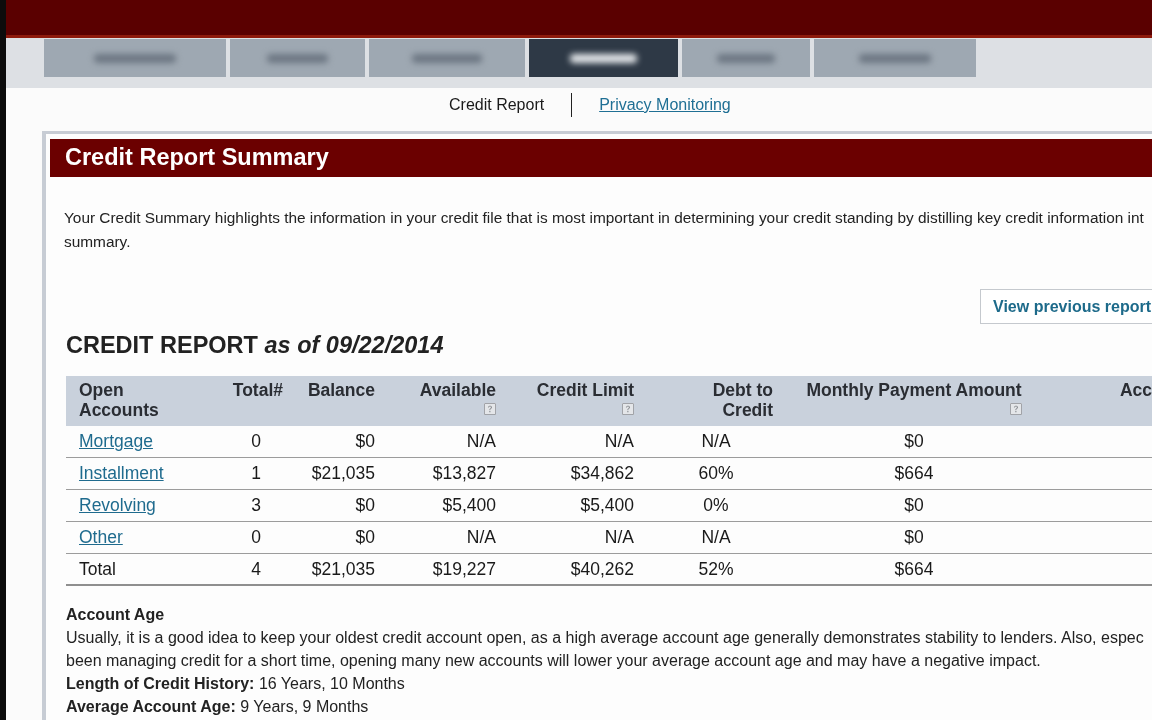  What do you see at coordinates (236, 684) in the screenshot?
I see `fact-text: Length of Credit History: 16 Years, 10 Months` at bounding box center [236, 684].